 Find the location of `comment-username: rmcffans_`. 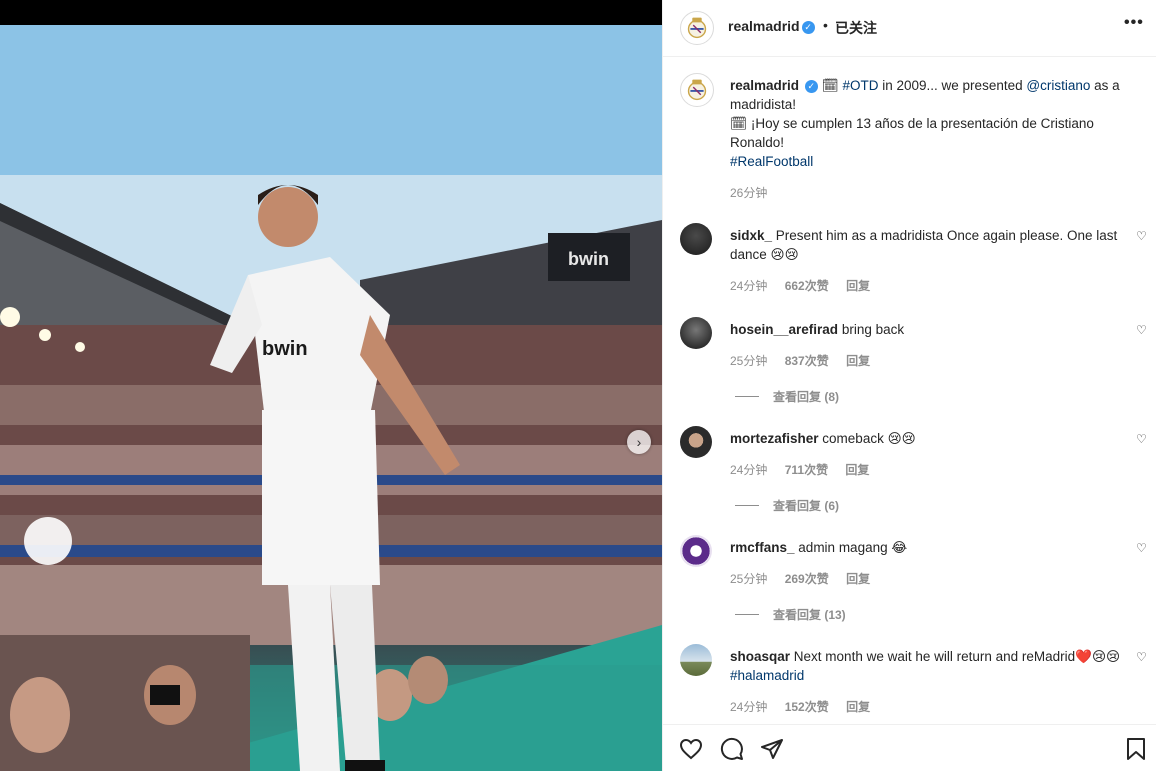

comment-username: rmcffans_ is located at coordinates (762, 547).